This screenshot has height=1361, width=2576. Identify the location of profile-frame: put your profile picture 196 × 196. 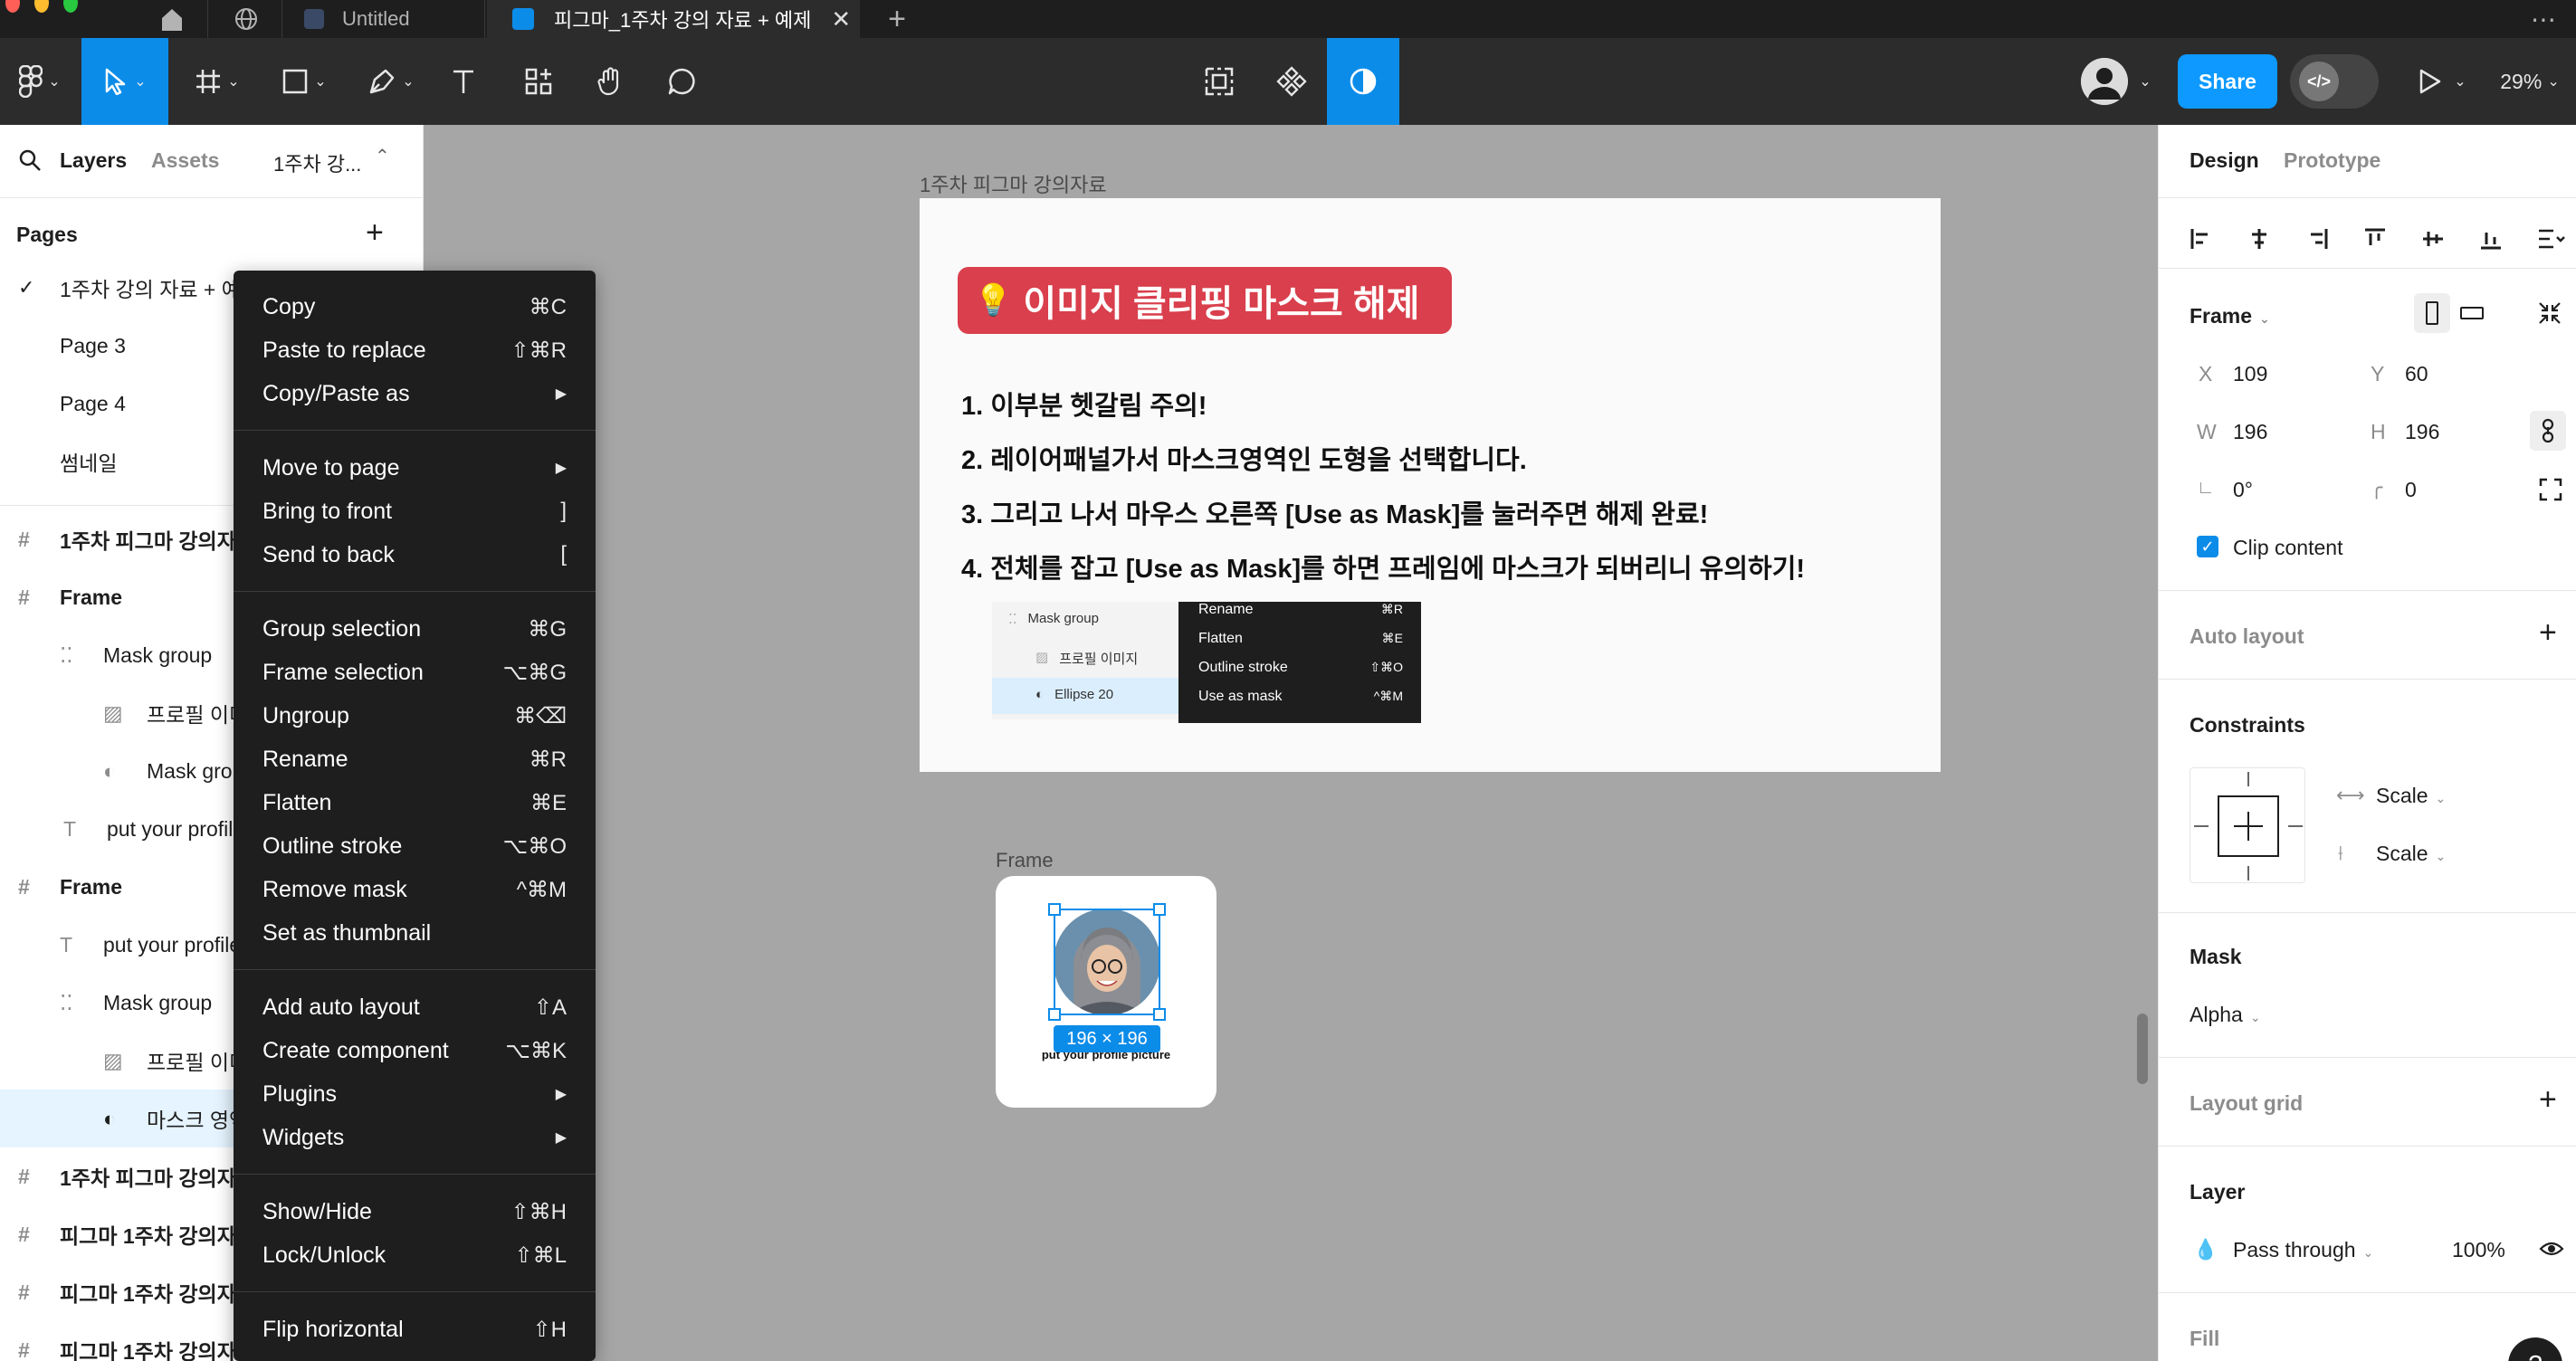
(1106, 992).